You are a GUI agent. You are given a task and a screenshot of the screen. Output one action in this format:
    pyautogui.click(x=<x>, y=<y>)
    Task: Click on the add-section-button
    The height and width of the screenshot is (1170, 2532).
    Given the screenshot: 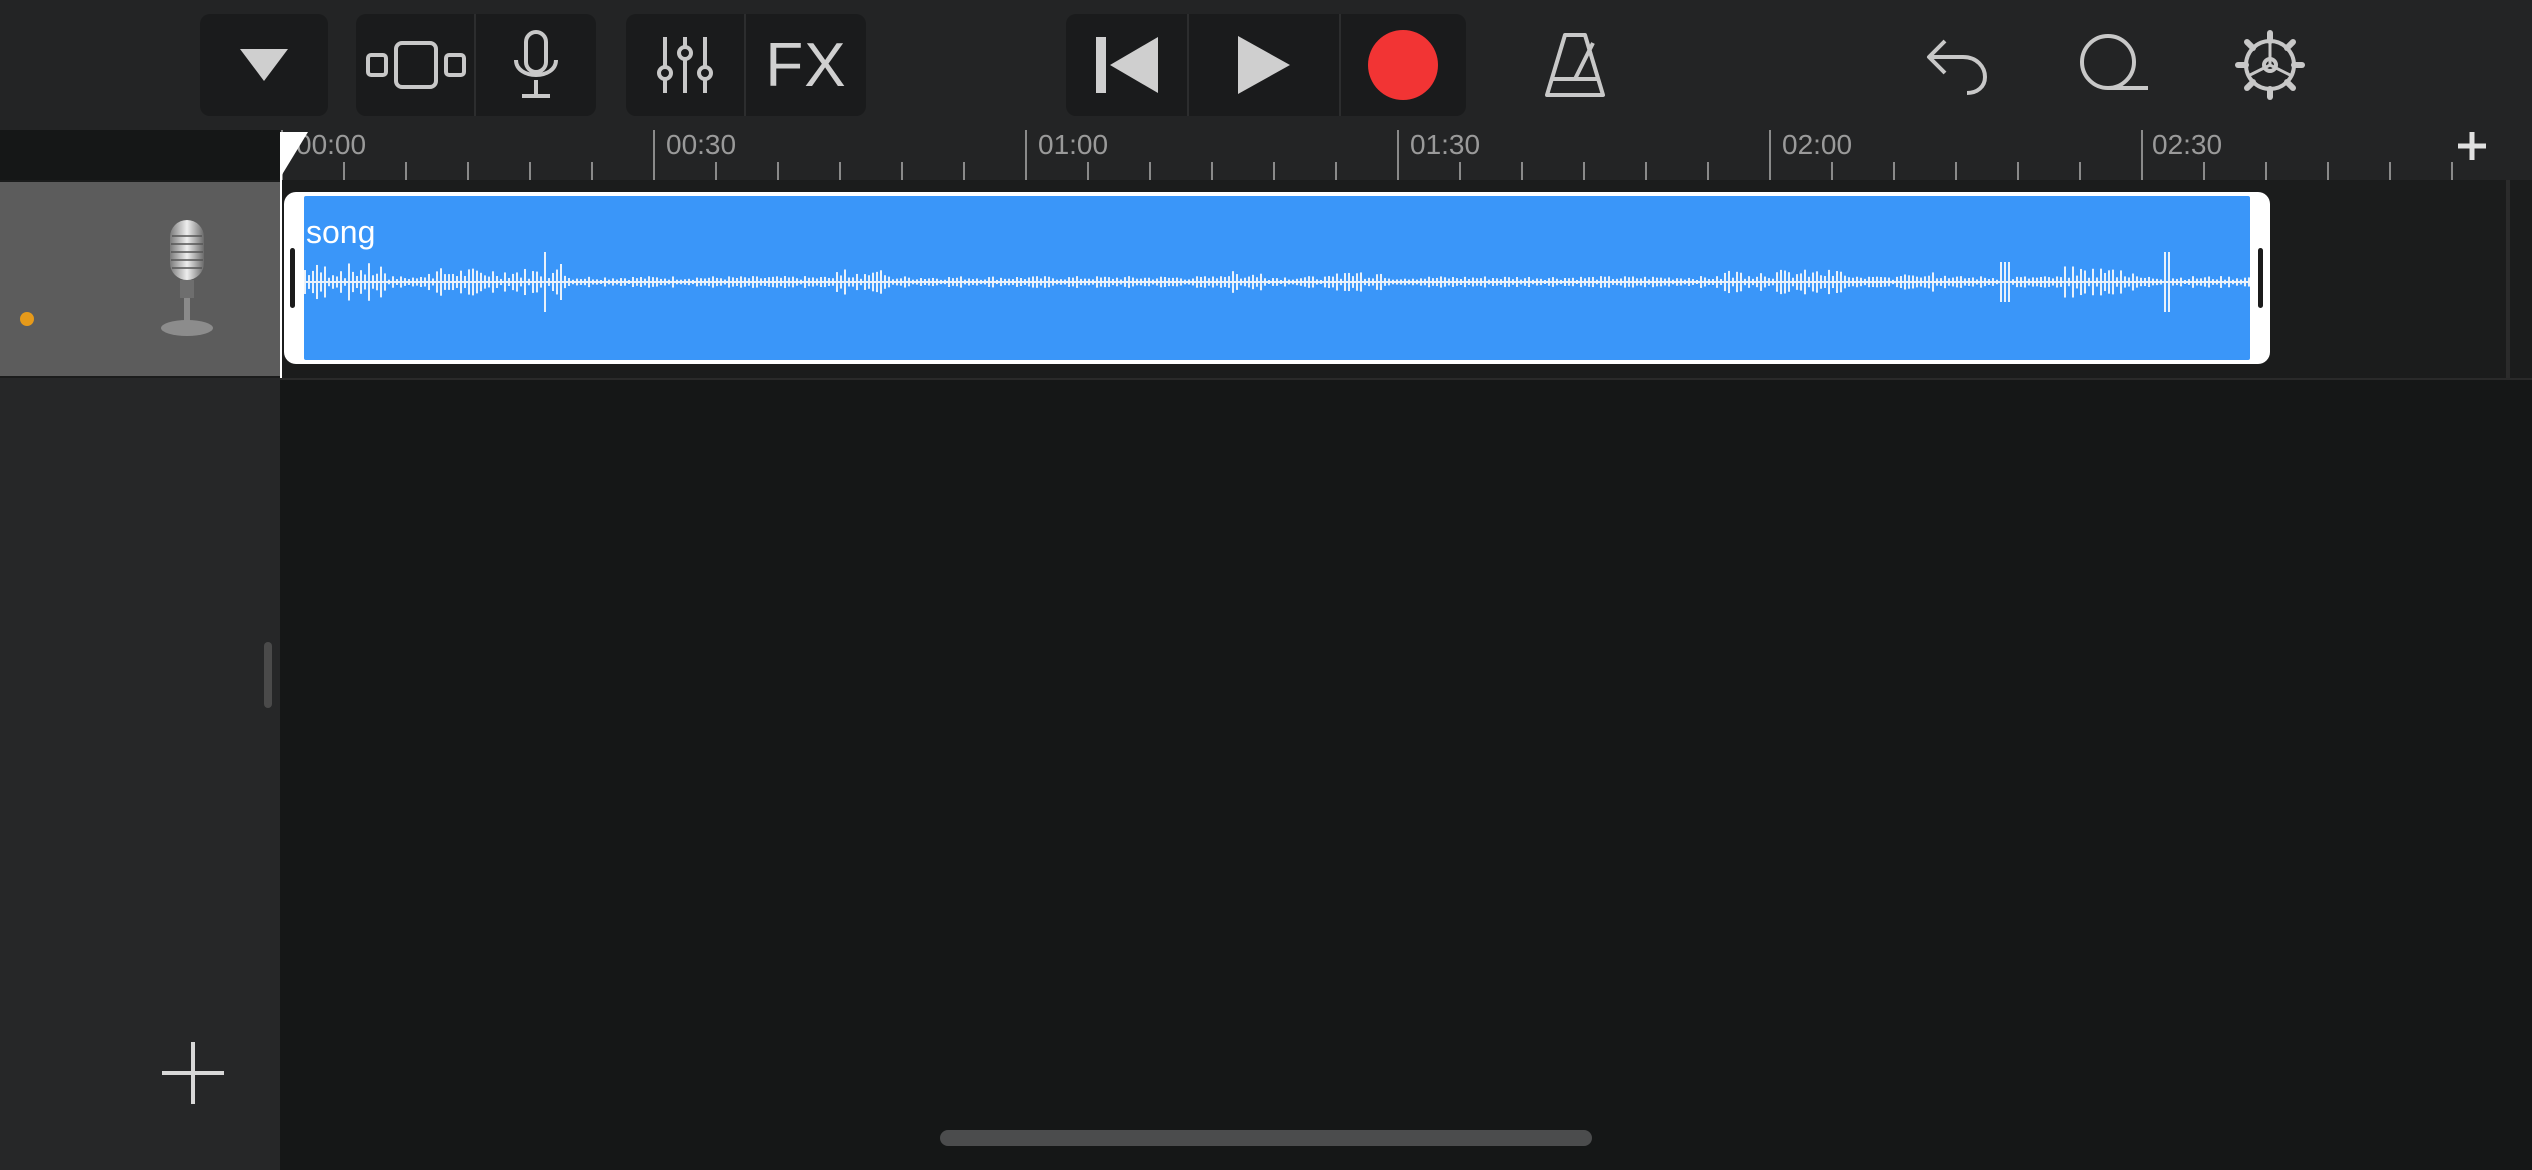 What is the action you would take?
    pyautogui.click(x=2494, y=155)
    